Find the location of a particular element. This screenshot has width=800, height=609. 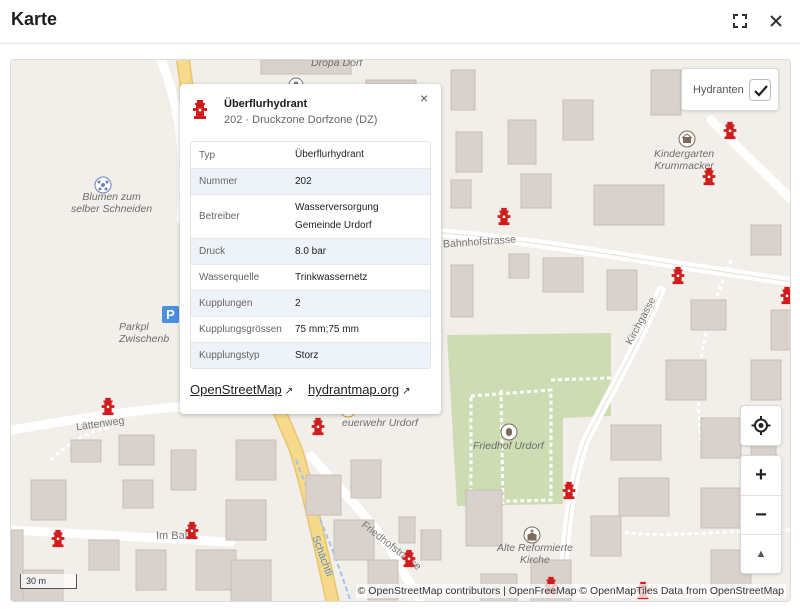

cemetery-icon is located at coordinates (509, 432).